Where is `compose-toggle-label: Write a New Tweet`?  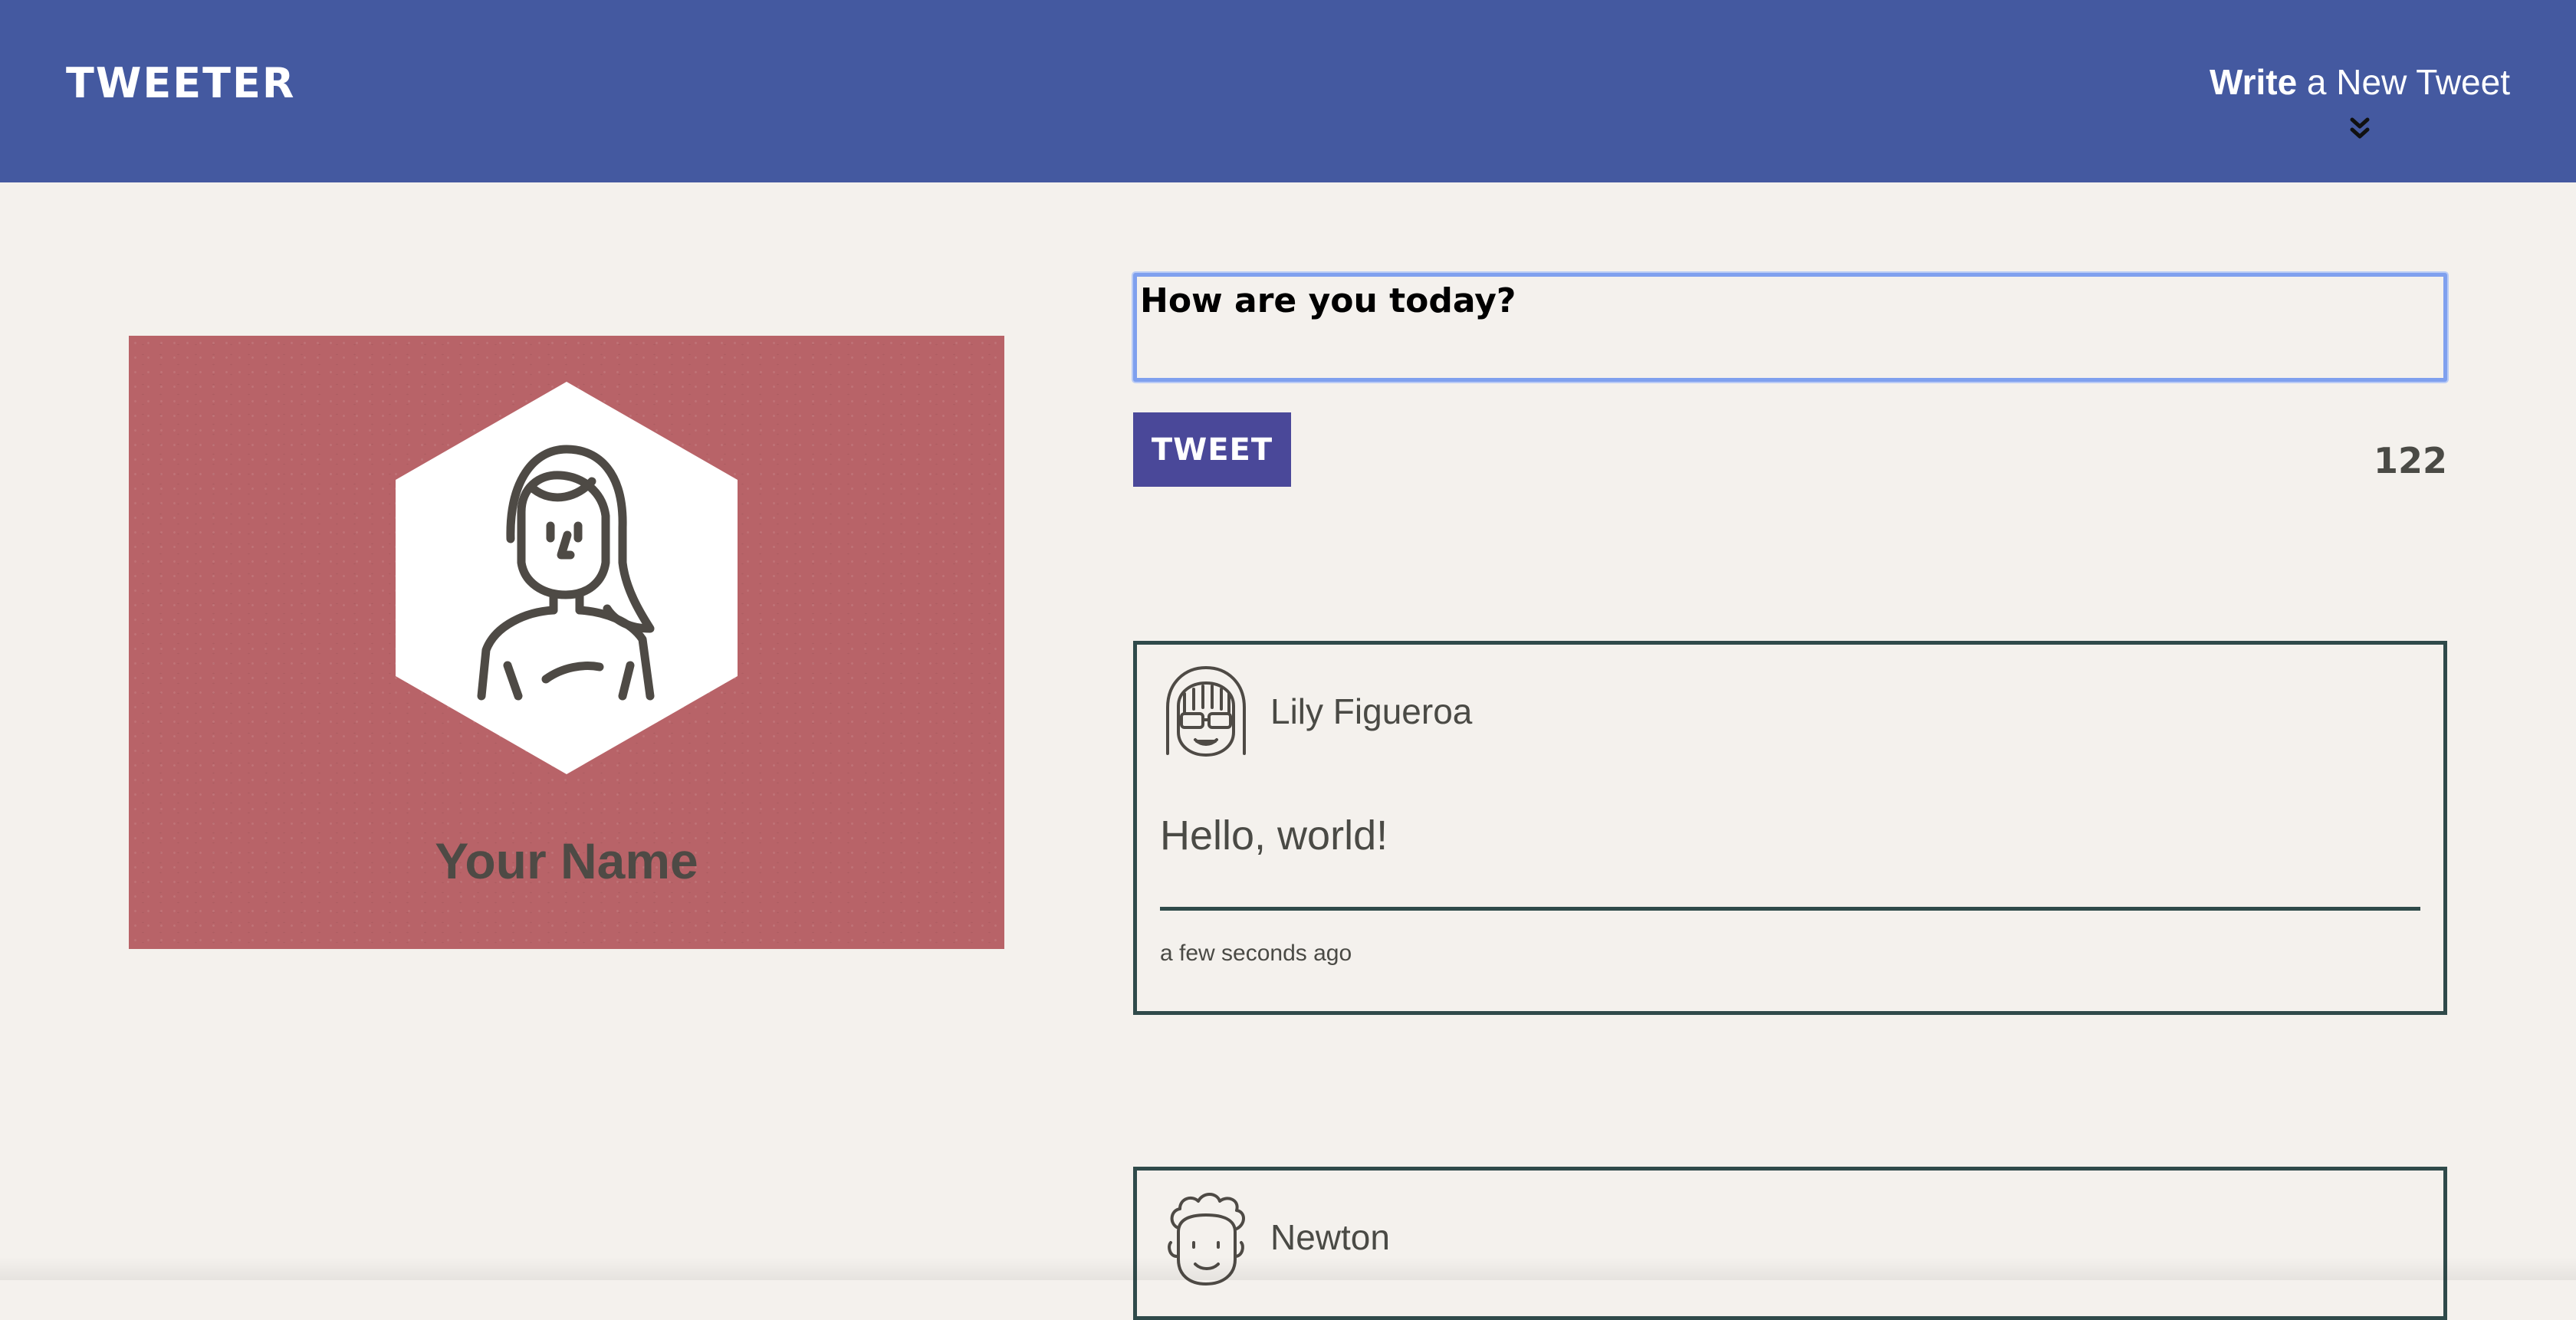 compose-toggle-label: Write a New Tweet is located at coordinates (2360, 82).